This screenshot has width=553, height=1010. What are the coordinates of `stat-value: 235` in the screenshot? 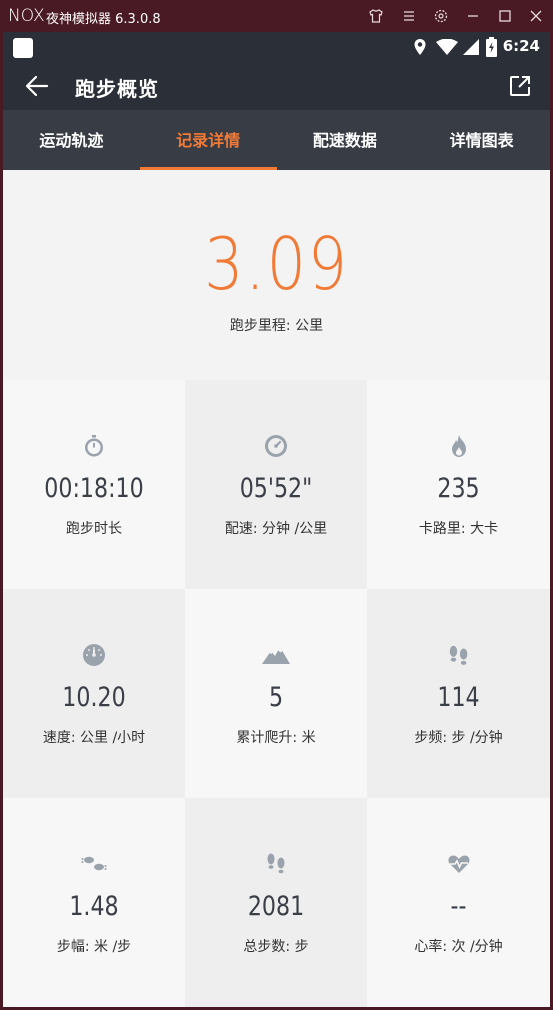 It's located at (458, 488).